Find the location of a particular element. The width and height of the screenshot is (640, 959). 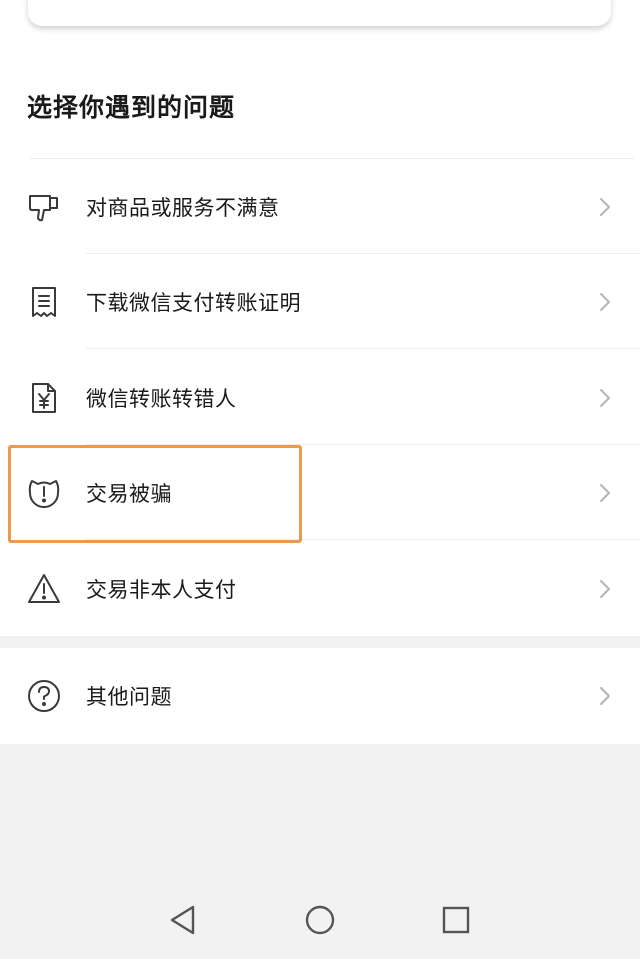

warning-triangle-icon is located at coordinates (44, 589).